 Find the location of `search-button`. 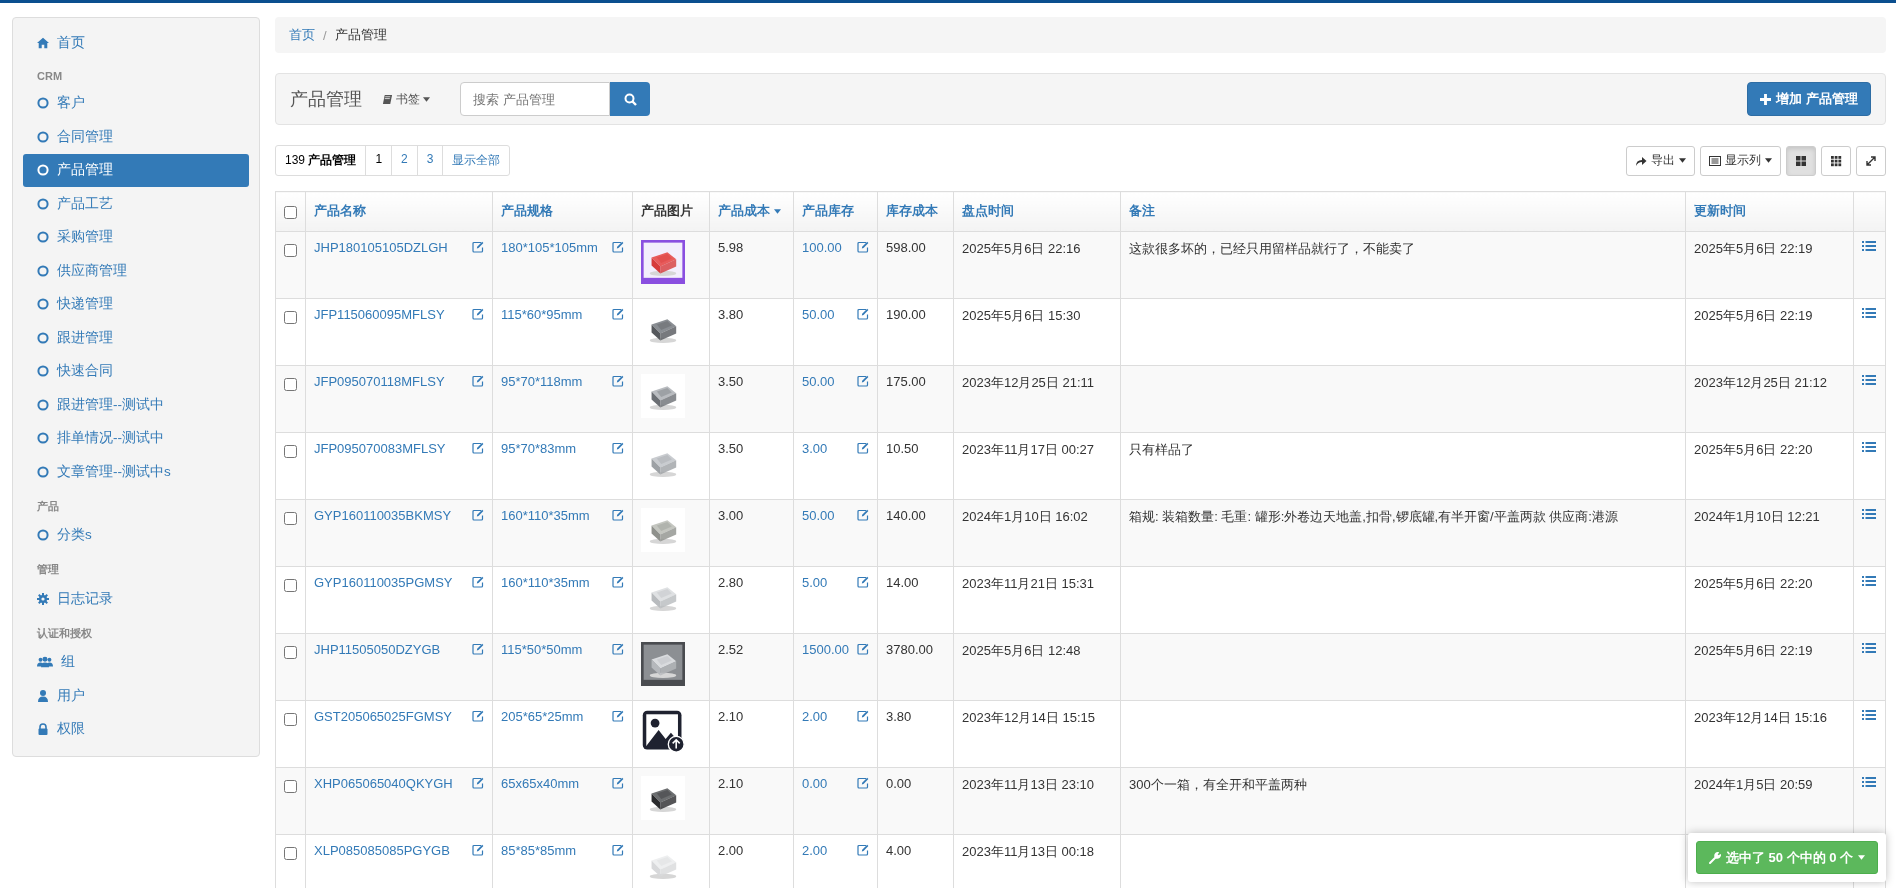

search-button is located at coordinates (630, 99).